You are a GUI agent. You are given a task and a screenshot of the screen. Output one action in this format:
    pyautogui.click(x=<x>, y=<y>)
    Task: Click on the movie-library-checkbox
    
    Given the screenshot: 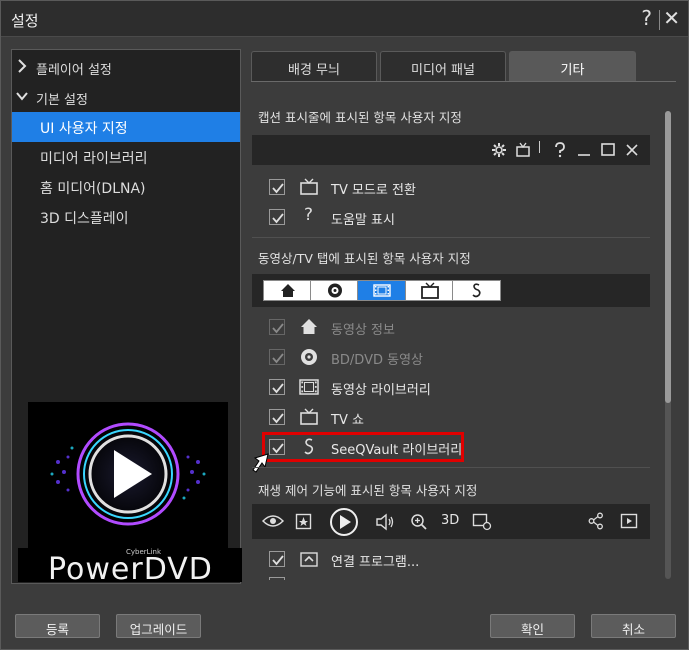 What is the action you would take?
    pyautogui.click(x=277, y=387)
    